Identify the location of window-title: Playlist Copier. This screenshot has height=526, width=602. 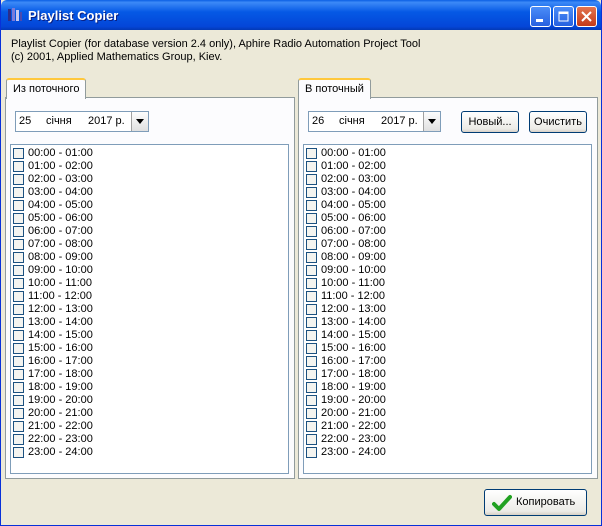
(73, 15).